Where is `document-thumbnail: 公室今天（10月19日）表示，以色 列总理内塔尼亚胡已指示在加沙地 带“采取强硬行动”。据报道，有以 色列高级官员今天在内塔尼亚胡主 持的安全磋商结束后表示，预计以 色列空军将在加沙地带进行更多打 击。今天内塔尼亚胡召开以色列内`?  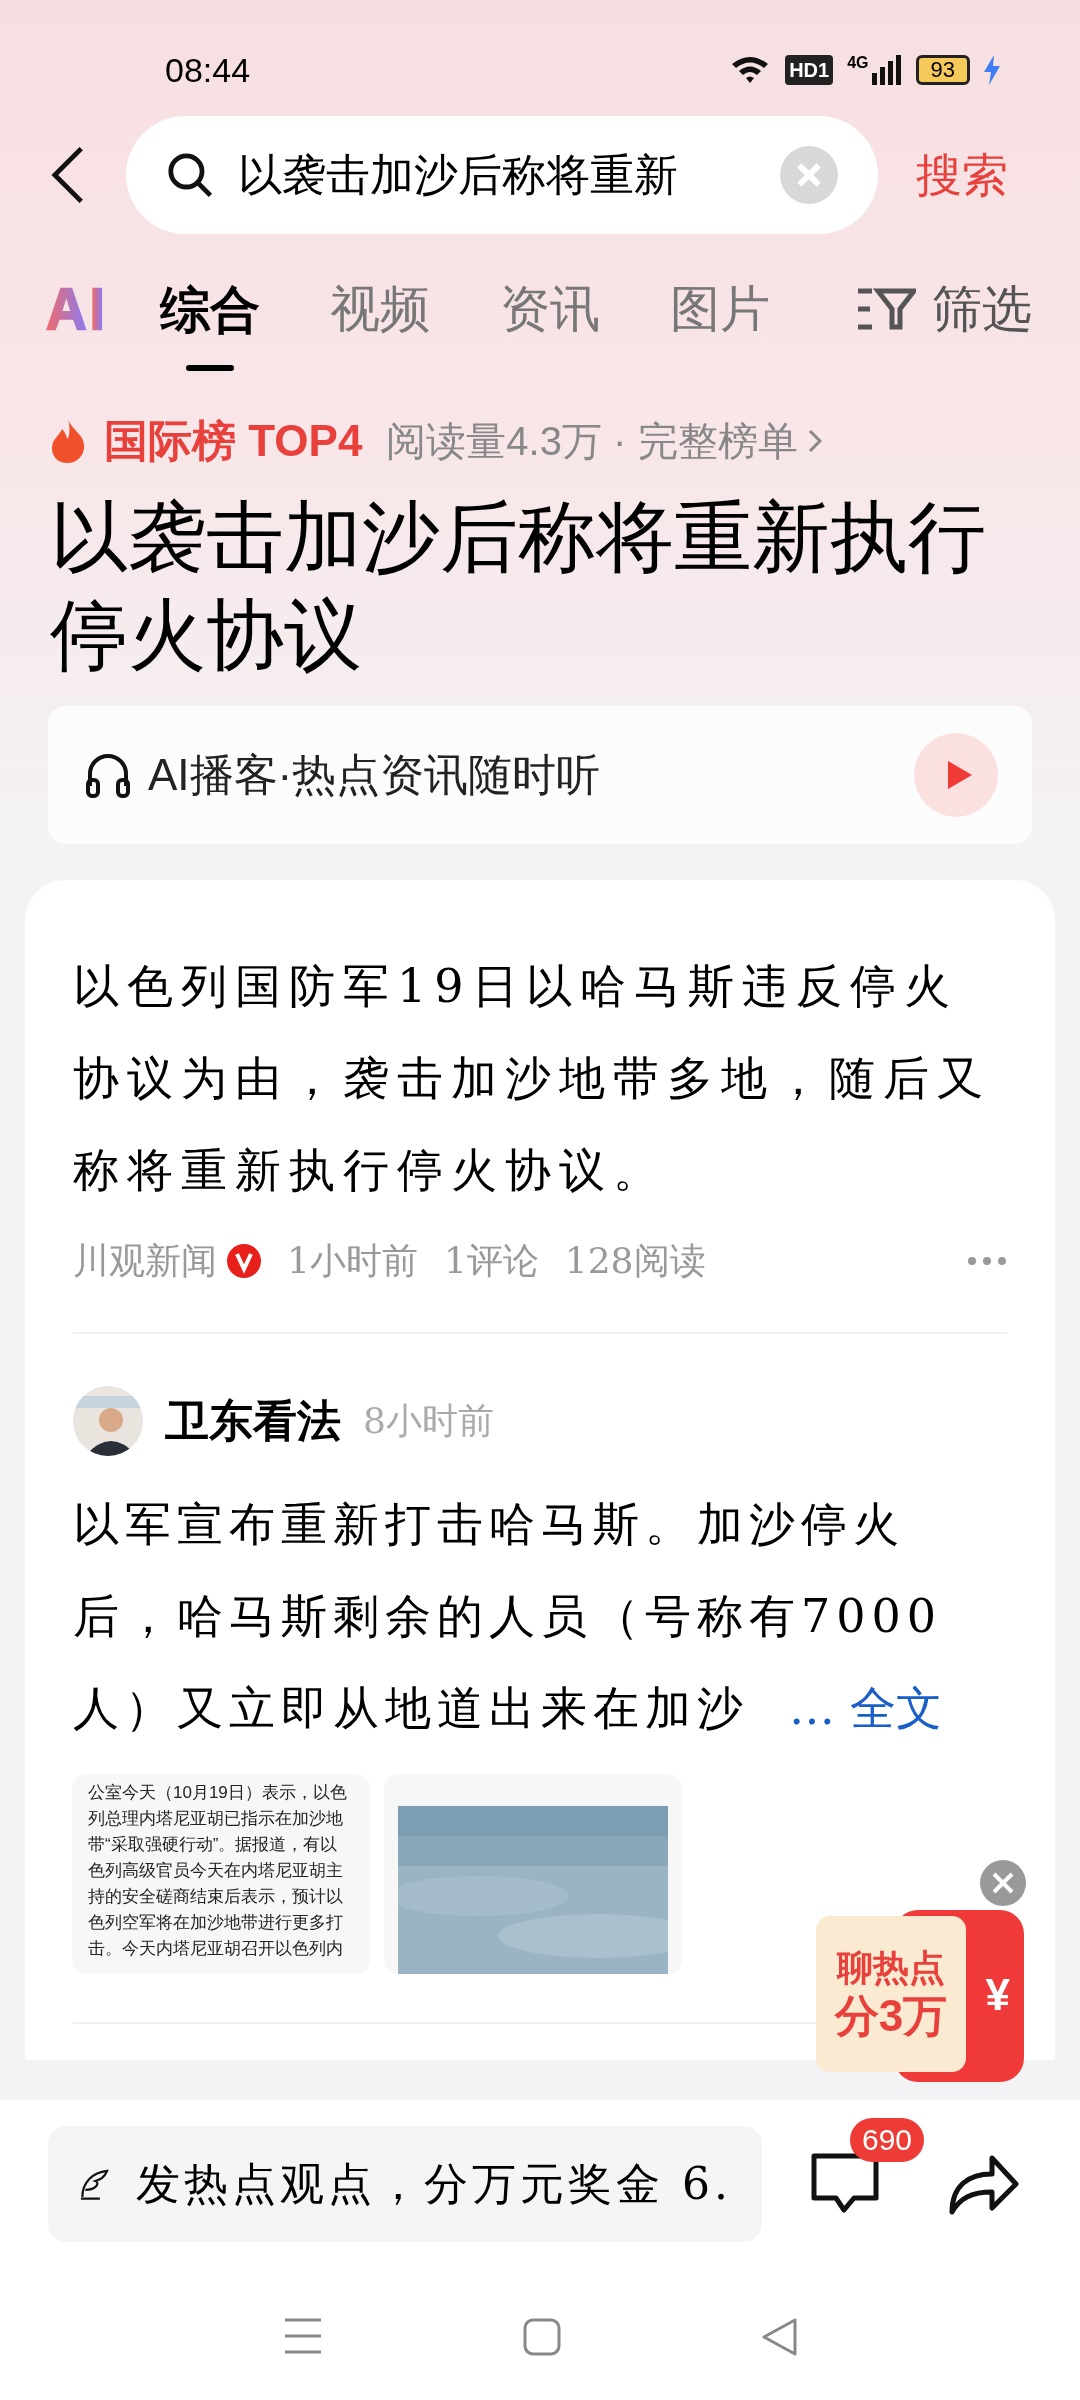 document-thumbnail: 公室今天（10月19日）表示，以色 列总理内塔尼亚胡已指示在加沙地 带“采取强硬行动”。据报道，有以 色列高级官员今天在内塔尼亚胡主 持的安全磋商结束后表示，预计以 色列空军将在加沙地带进行更多打 击。今天内塔尼亚胡召开以色列内 is located at coordinates (221, 1874).